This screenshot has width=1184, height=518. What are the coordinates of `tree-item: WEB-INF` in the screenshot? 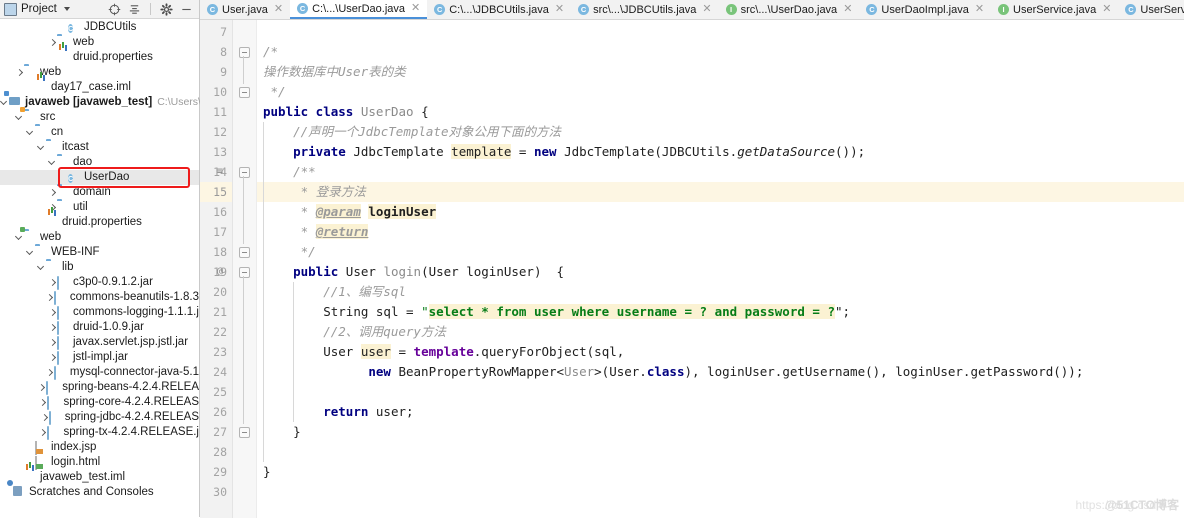 It's located at (99, 252).